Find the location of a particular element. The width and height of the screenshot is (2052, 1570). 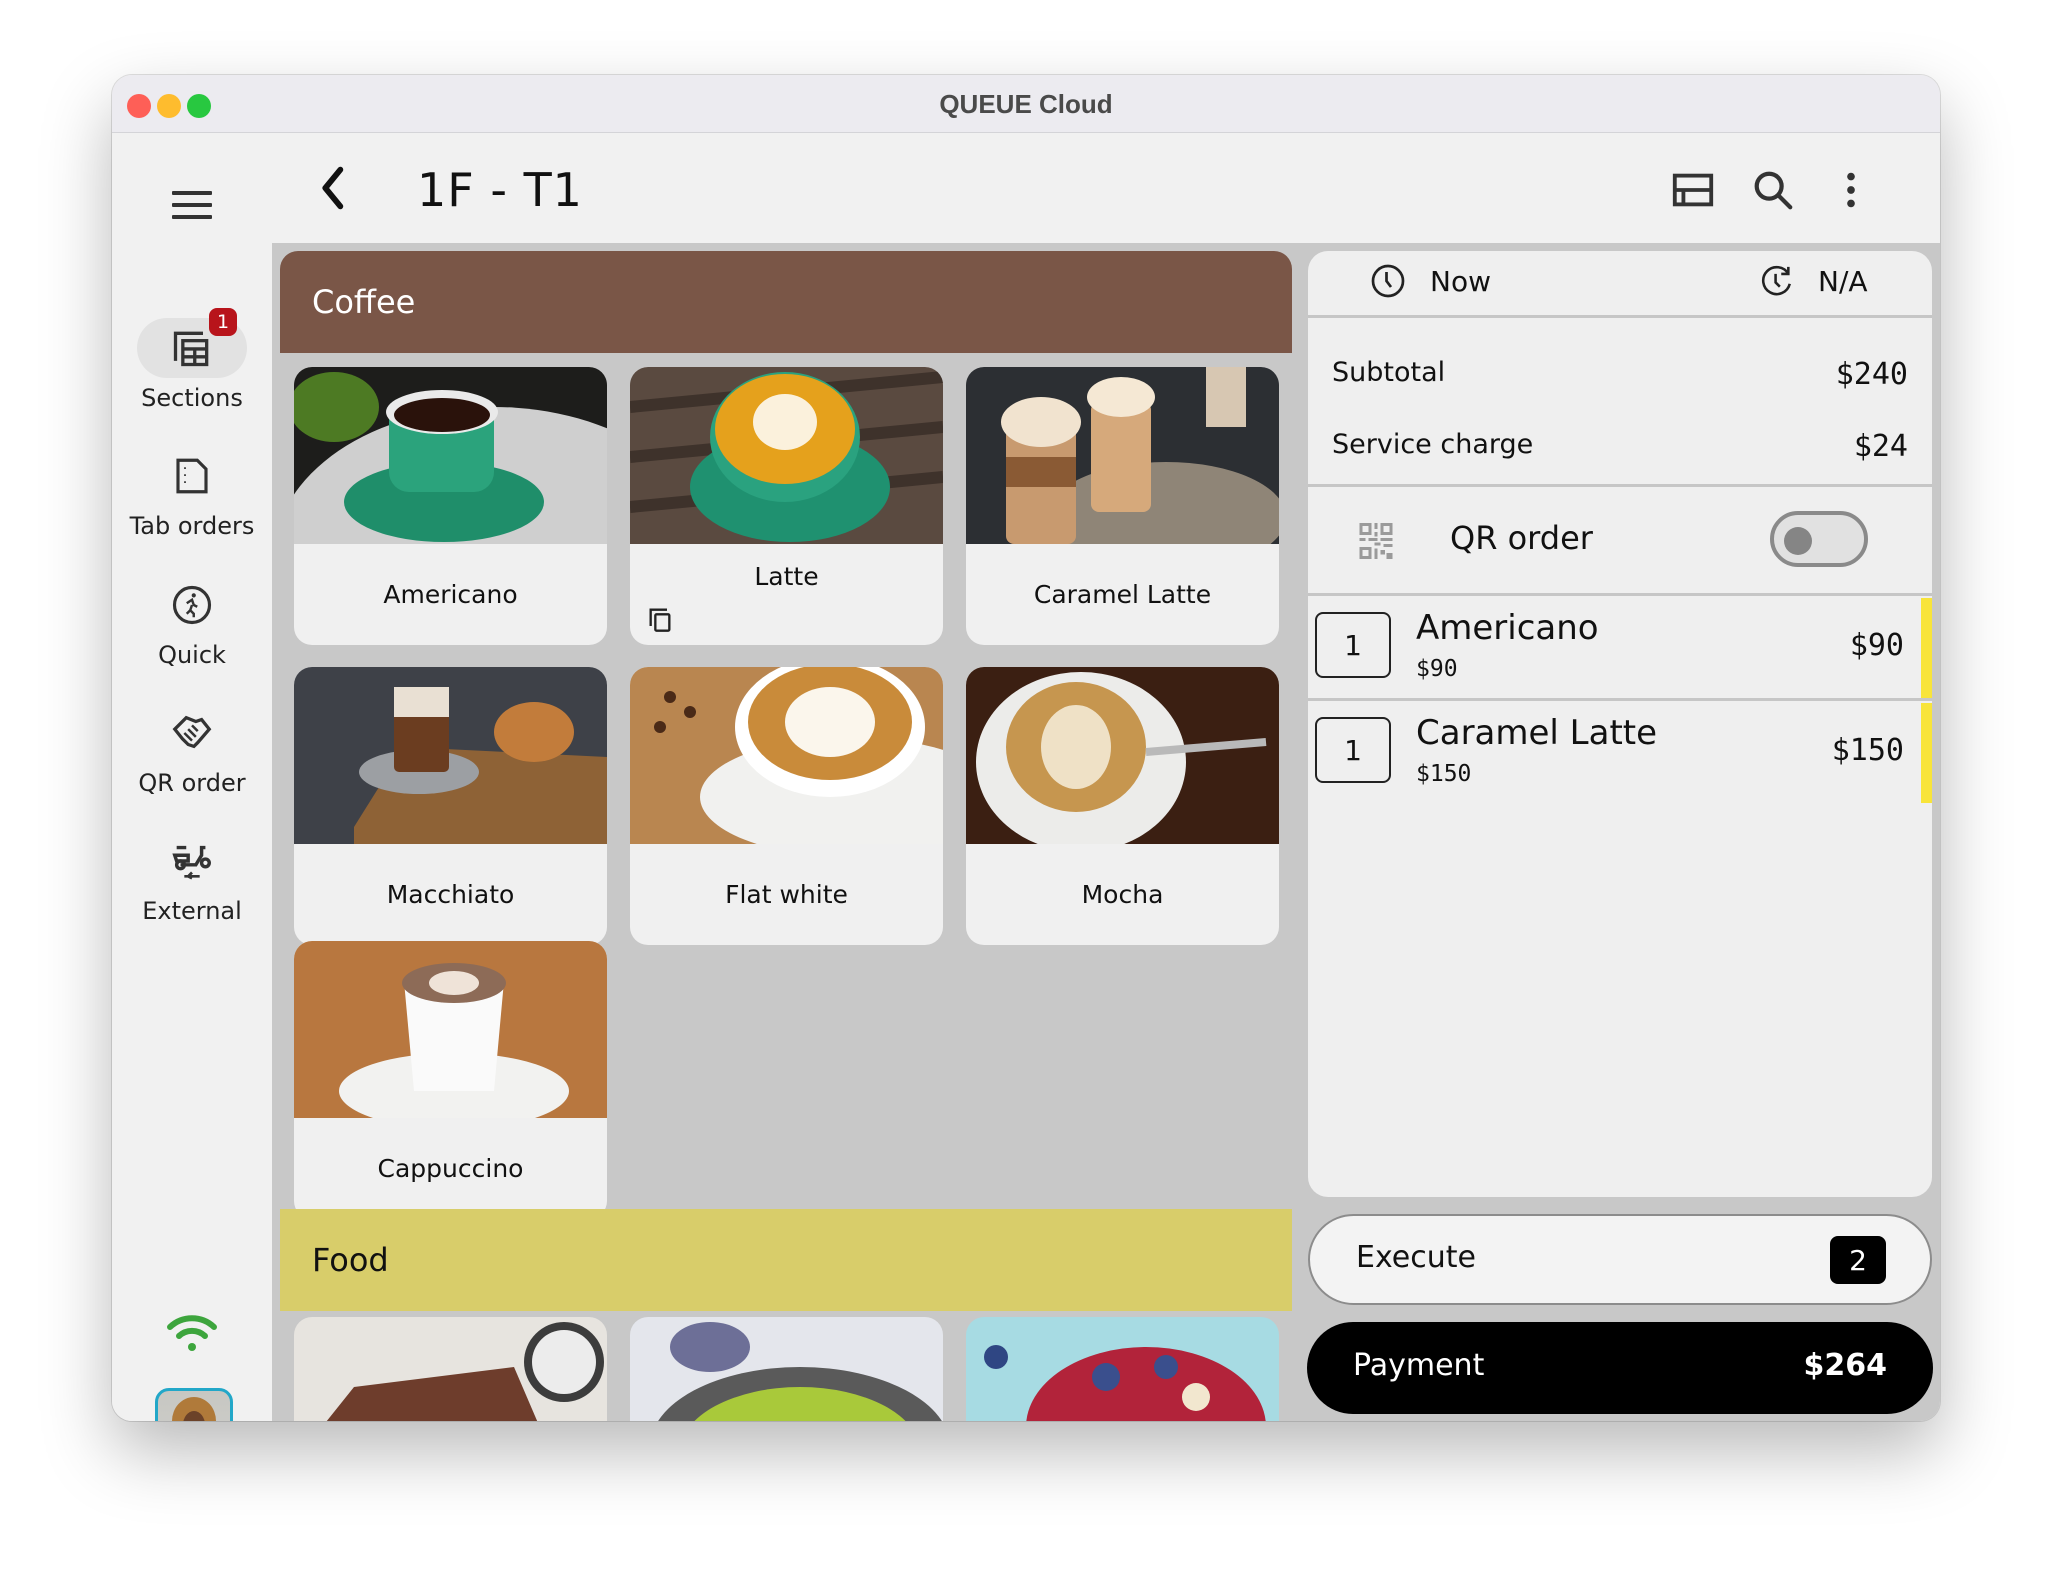

handshake-icon is located at coordinates (192, 732).